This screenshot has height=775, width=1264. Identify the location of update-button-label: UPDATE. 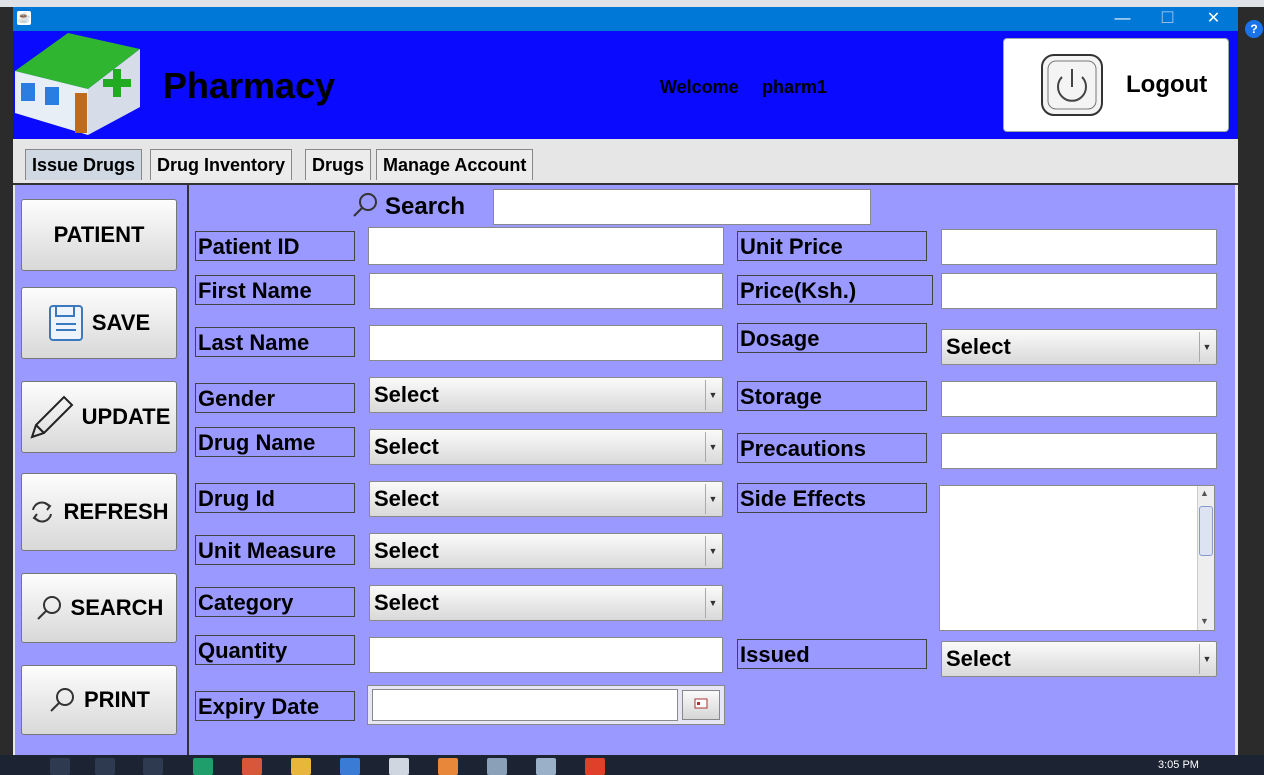
(126, 416).